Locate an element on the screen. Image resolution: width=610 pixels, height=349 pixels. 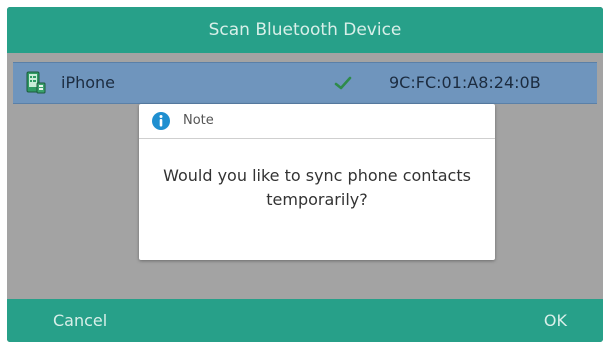
title-bar: Scan Bluetooth Device is located at coordinates (305, 30).